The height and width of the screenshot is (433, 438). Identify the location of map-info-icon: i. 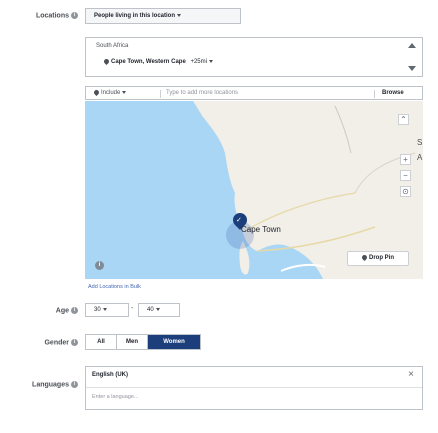
(99, 265).